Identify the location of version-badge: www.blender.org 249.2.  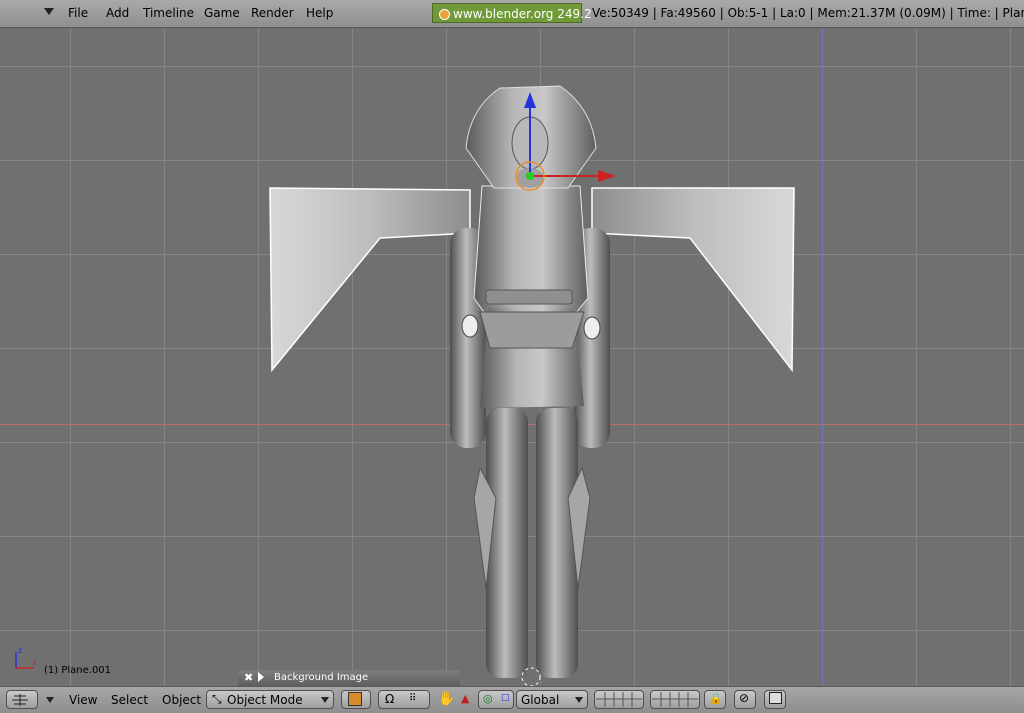
(512, 13).